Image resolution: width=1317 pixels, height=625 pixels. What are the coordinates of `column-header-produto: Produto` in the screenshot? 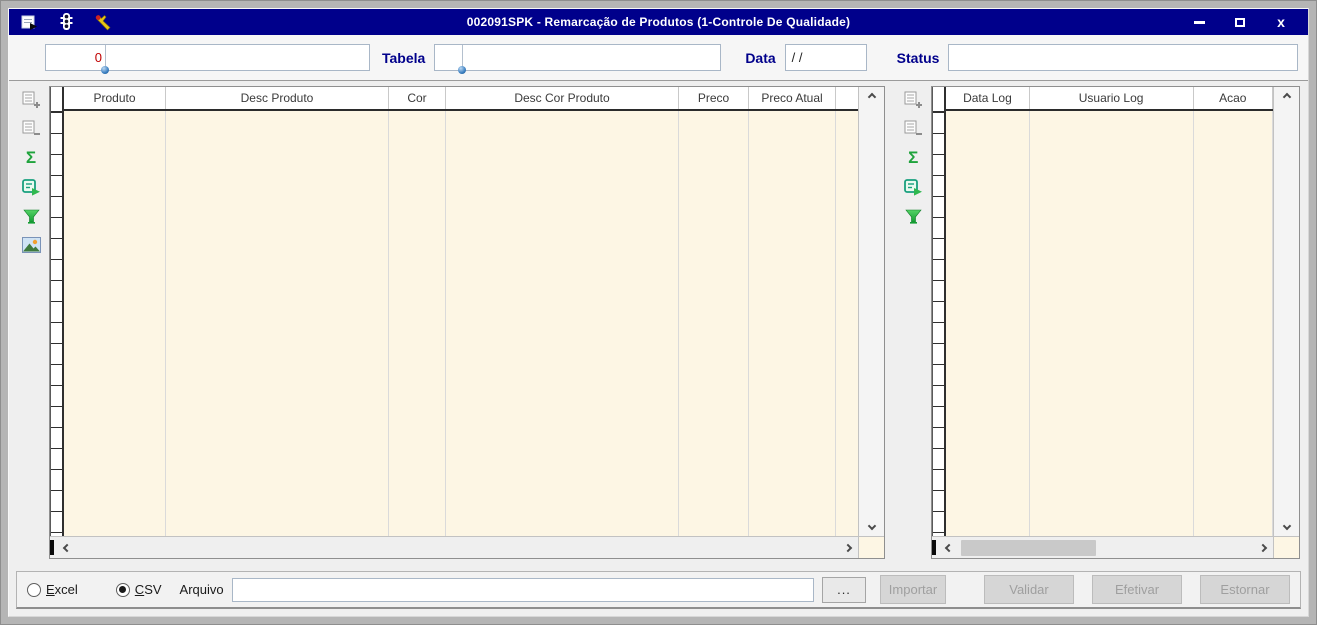 It's located at (115, 98).